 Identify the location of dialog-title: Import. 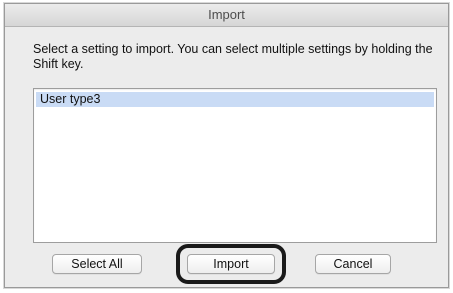
(226, 15).